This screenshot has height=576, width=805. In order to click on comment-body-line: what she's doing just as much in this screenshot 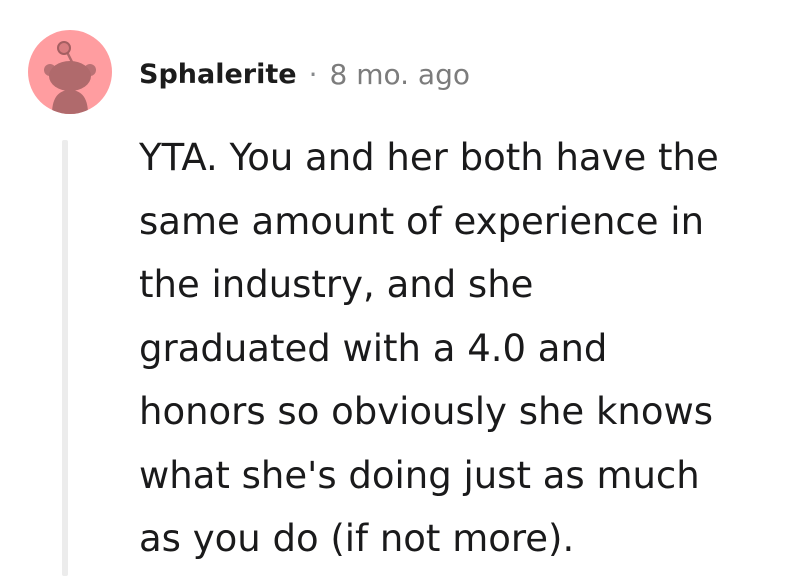, I will do `click(419, 475)`.